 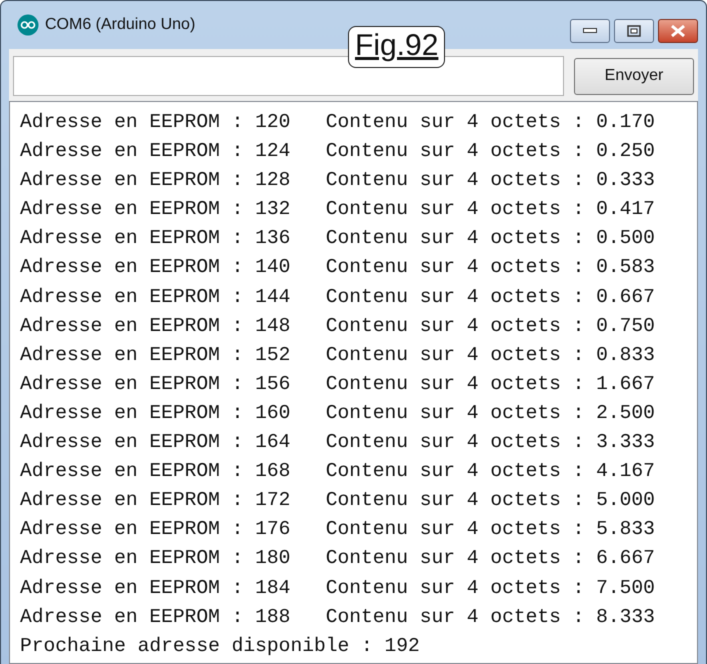 I want to click on output-line: Adresse en EEPROM : 184 Contenu sur 4 octets : 7.500, so click(x=337, y=588).